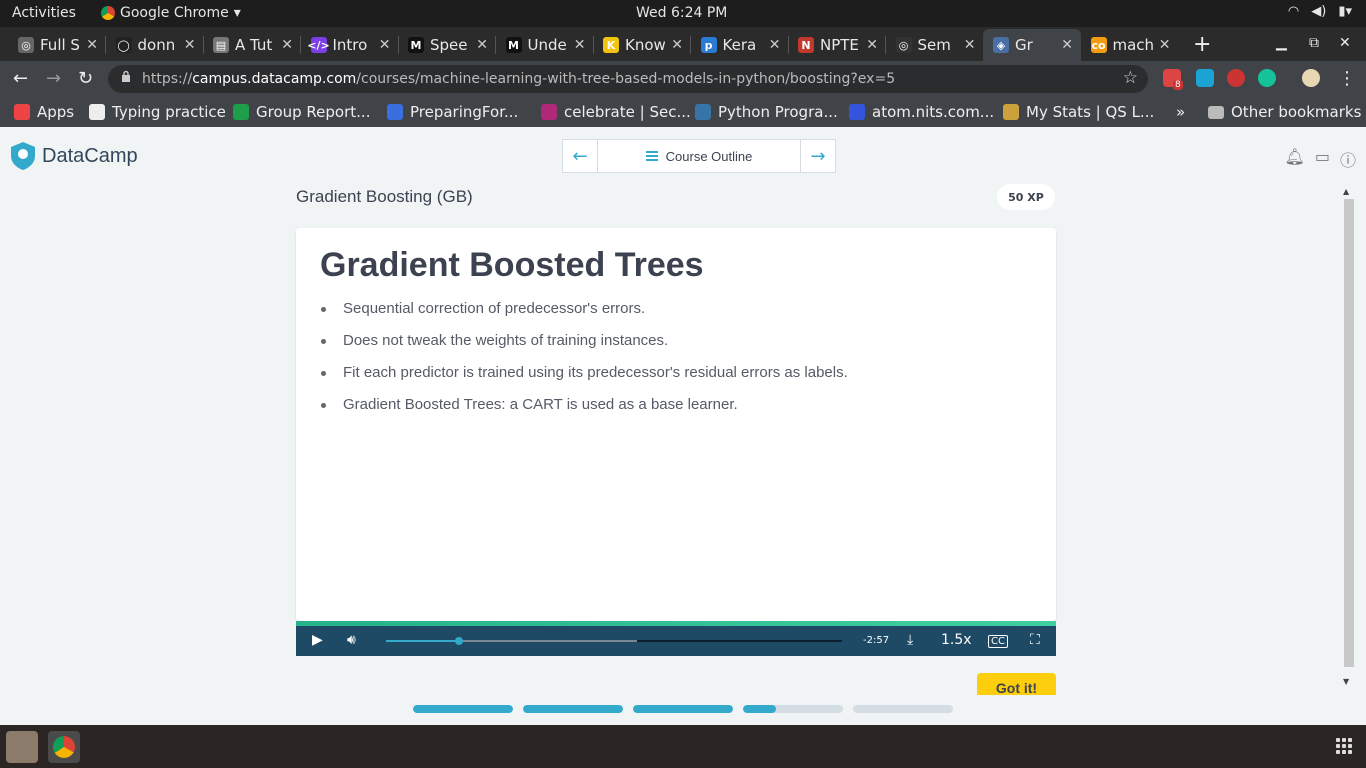 This screenshot has width=1366, height=768. Describe the element at coordinates (317, 640) in the screenshot. I see `play-icon: ▶` at that location.